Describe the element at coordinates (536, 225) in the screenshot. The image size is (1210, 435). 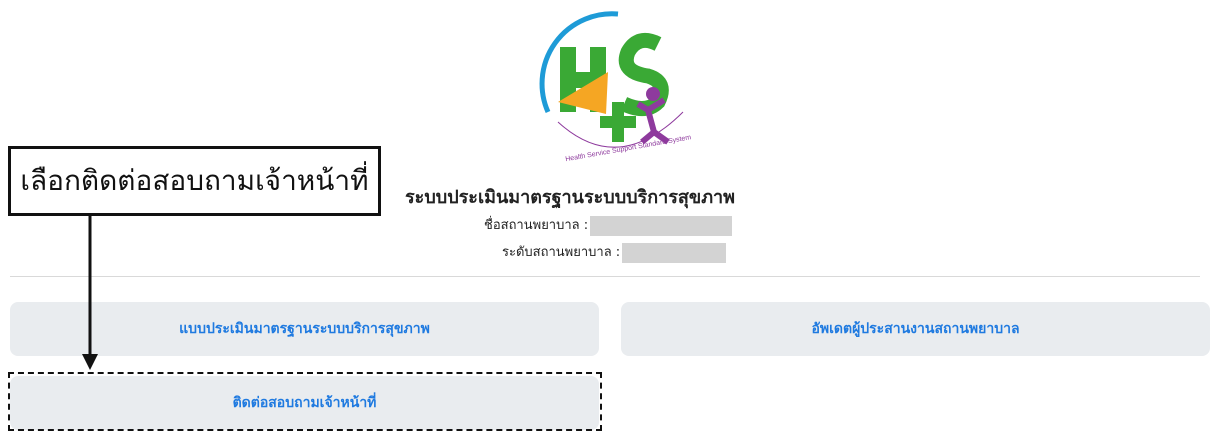
I see `hospital-name-label: ชื่อสถานพยาบาล :` at that location.